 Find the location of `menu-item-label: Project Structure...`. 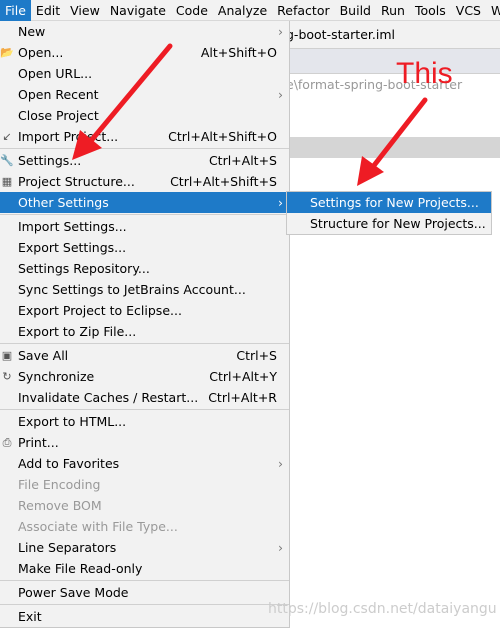

menu-item-label: Project Structure... is located at coordinates (76, 181).